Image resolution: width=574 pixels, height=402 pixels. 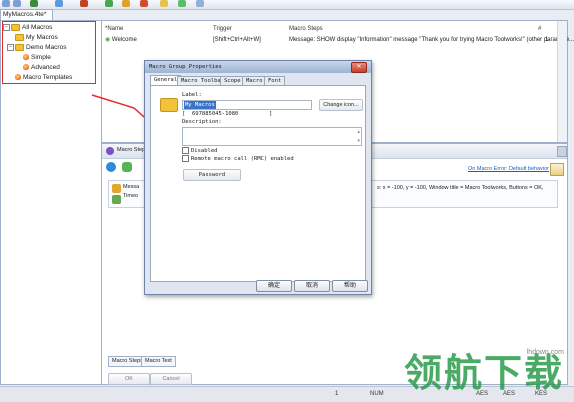 I want to click on on-error-link: On Macro Error: Default behavior, so click(x=508, y=169).